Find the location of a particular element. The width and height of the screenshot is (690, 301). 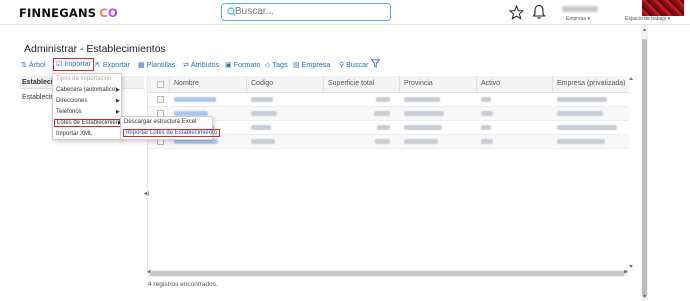

scroll-up-arrow: ▲ is located at coordinates (644, 30).